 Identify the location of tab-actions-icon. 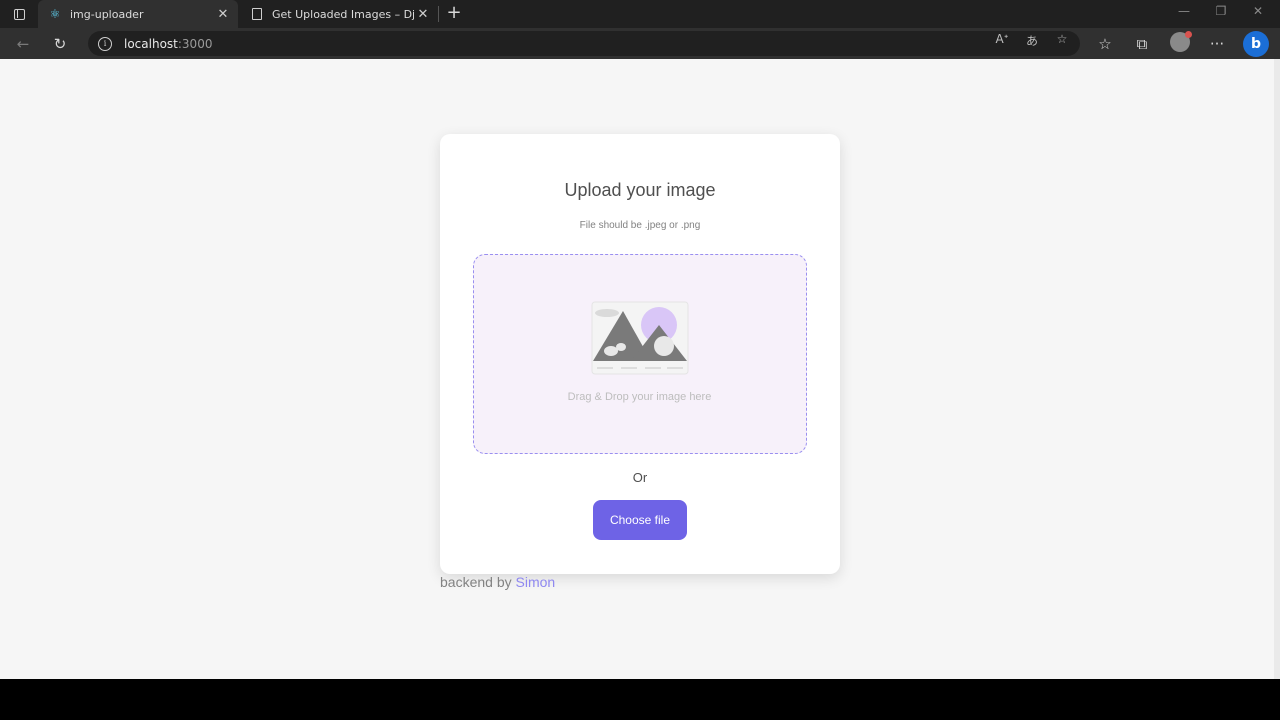
(19, 14).